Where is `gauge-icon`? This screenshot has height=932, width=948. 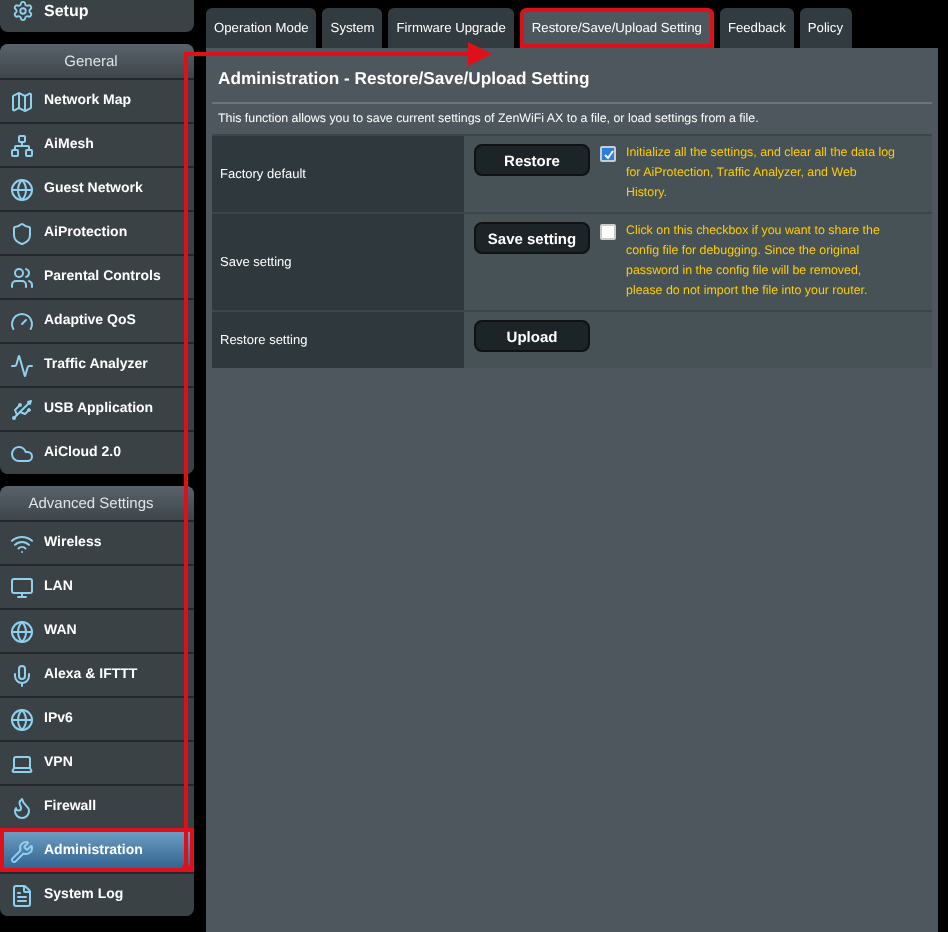 gauge-icon is located at coordinates (22, 321).